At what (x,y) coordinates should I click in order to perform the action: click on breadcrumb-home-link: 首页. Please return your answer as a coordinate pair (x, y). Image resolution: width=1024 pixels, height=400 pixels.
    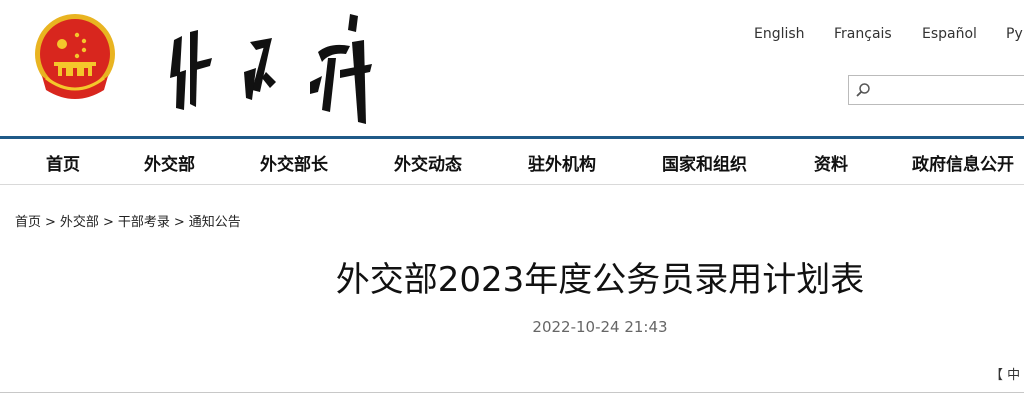
    Looking at the image, I should click on (28, 222).